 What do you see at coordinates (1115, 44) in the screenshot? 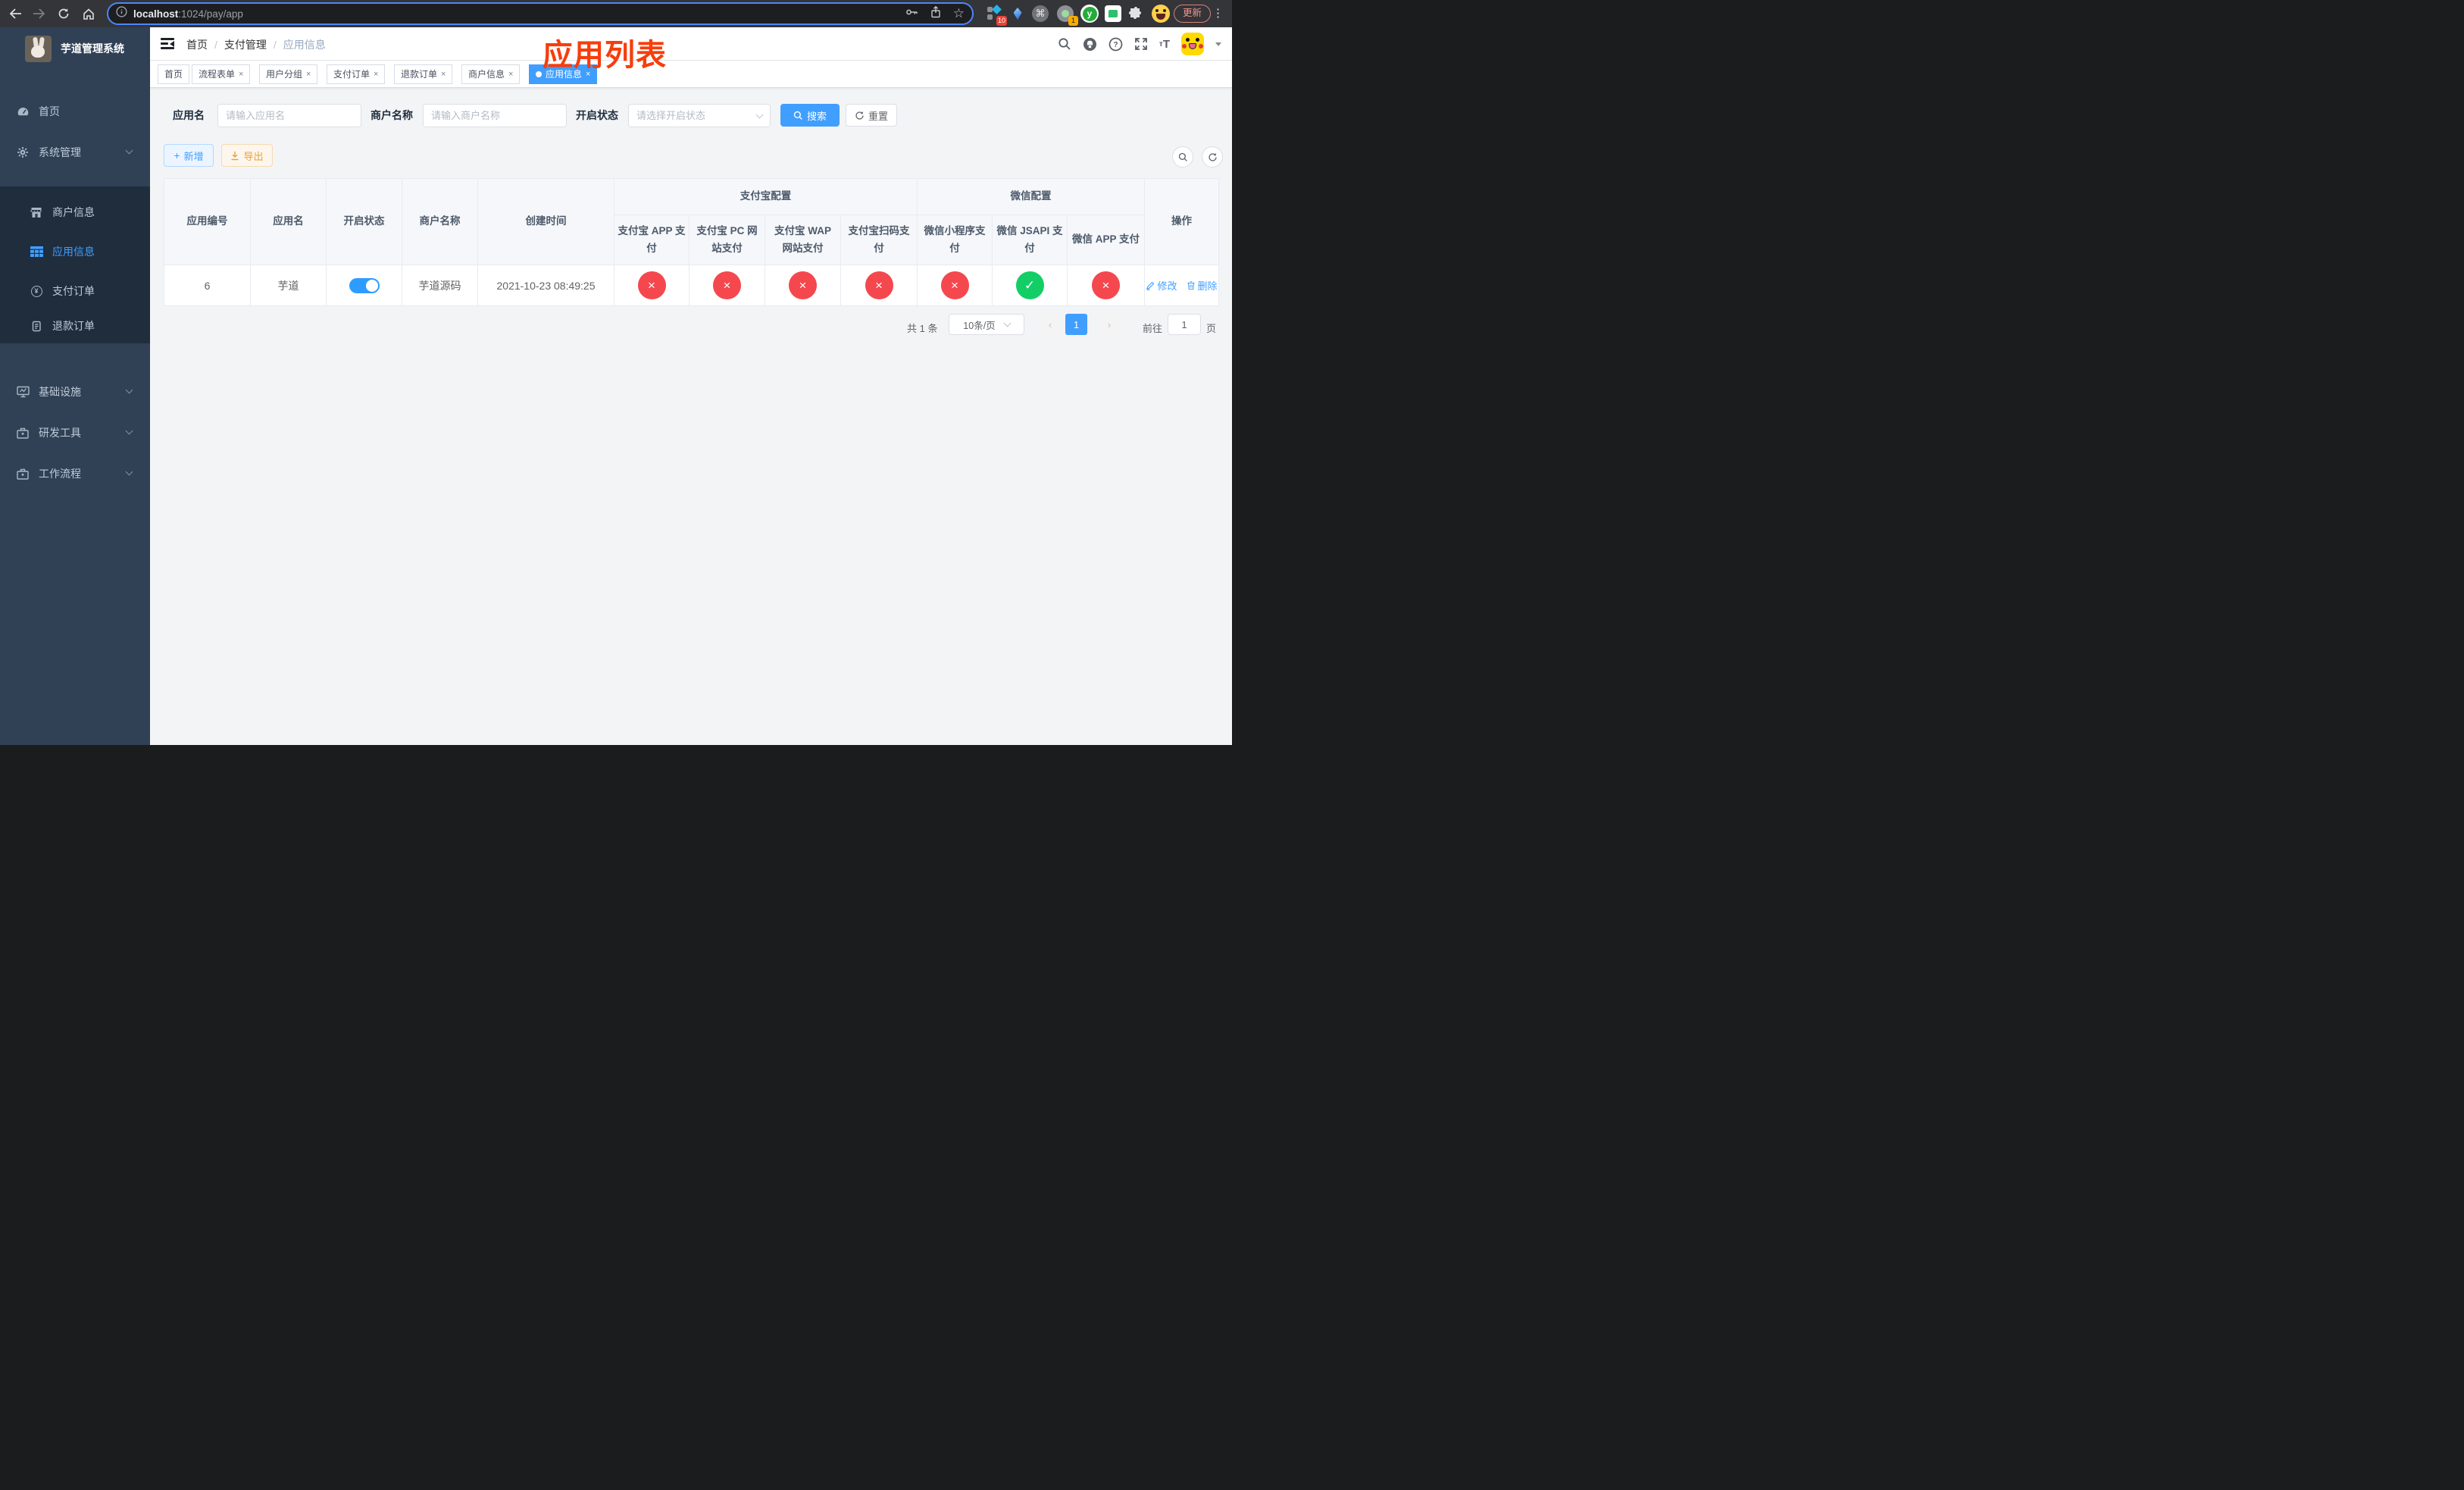
I see `help-icon: ?` at bounding box center [1115, 44].